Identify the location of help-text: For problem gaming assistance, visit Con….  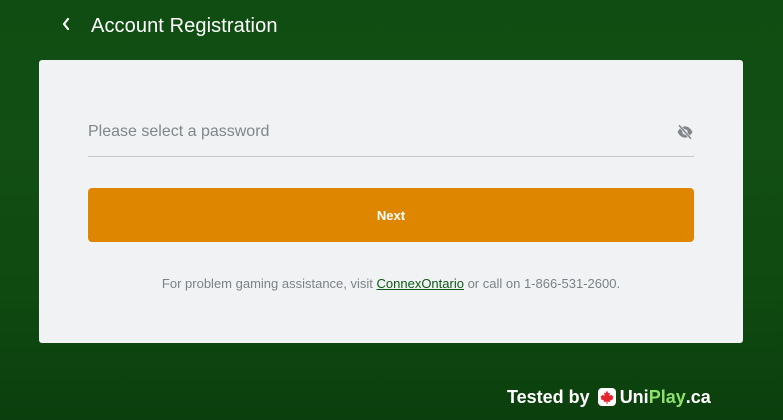
(391, 283).